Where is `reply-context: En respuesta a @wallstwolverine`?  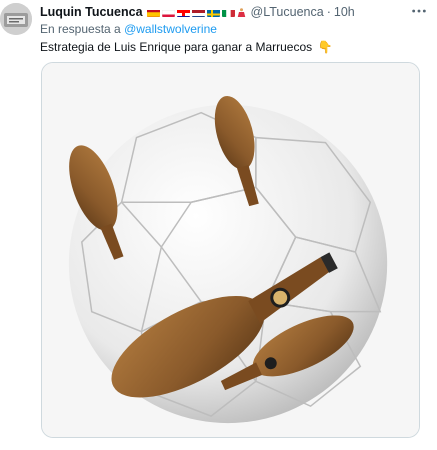 reply-context: En respuesta a @wallstwolverine is located at coordinates (128, 29).